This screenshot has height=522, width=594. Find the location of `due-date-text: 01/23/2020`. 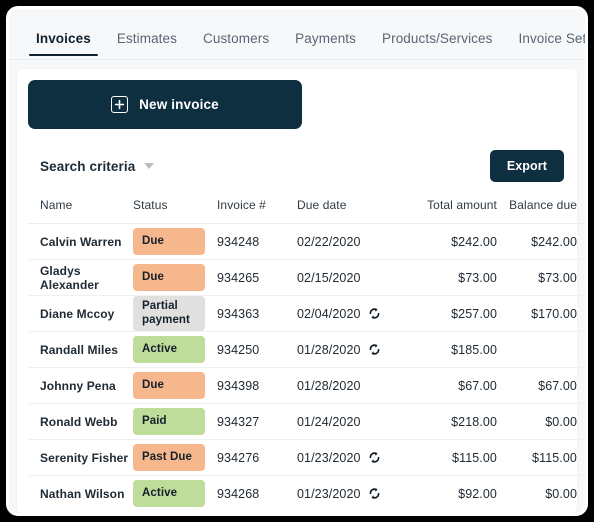

due-date-text: 01/23/2020 is located at coordinates (329, 493).